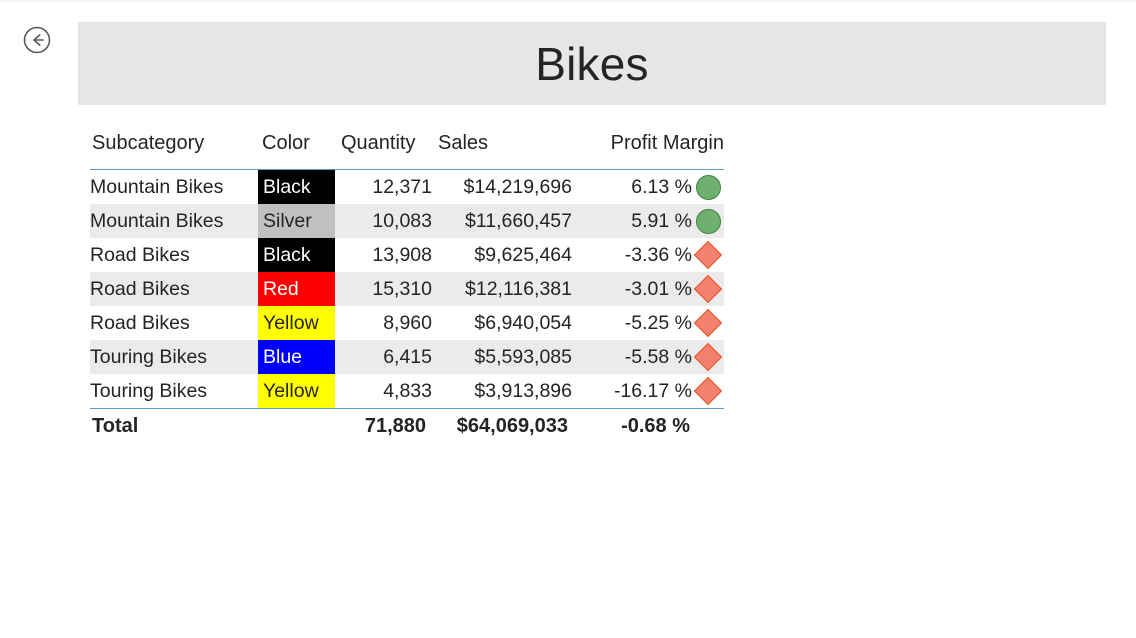 The height and width of the screenshot is (638, 1136). Describe the element at coordinates (383, 150) in the screenshot. I see `column-header-quantity: Quantity` at that location.